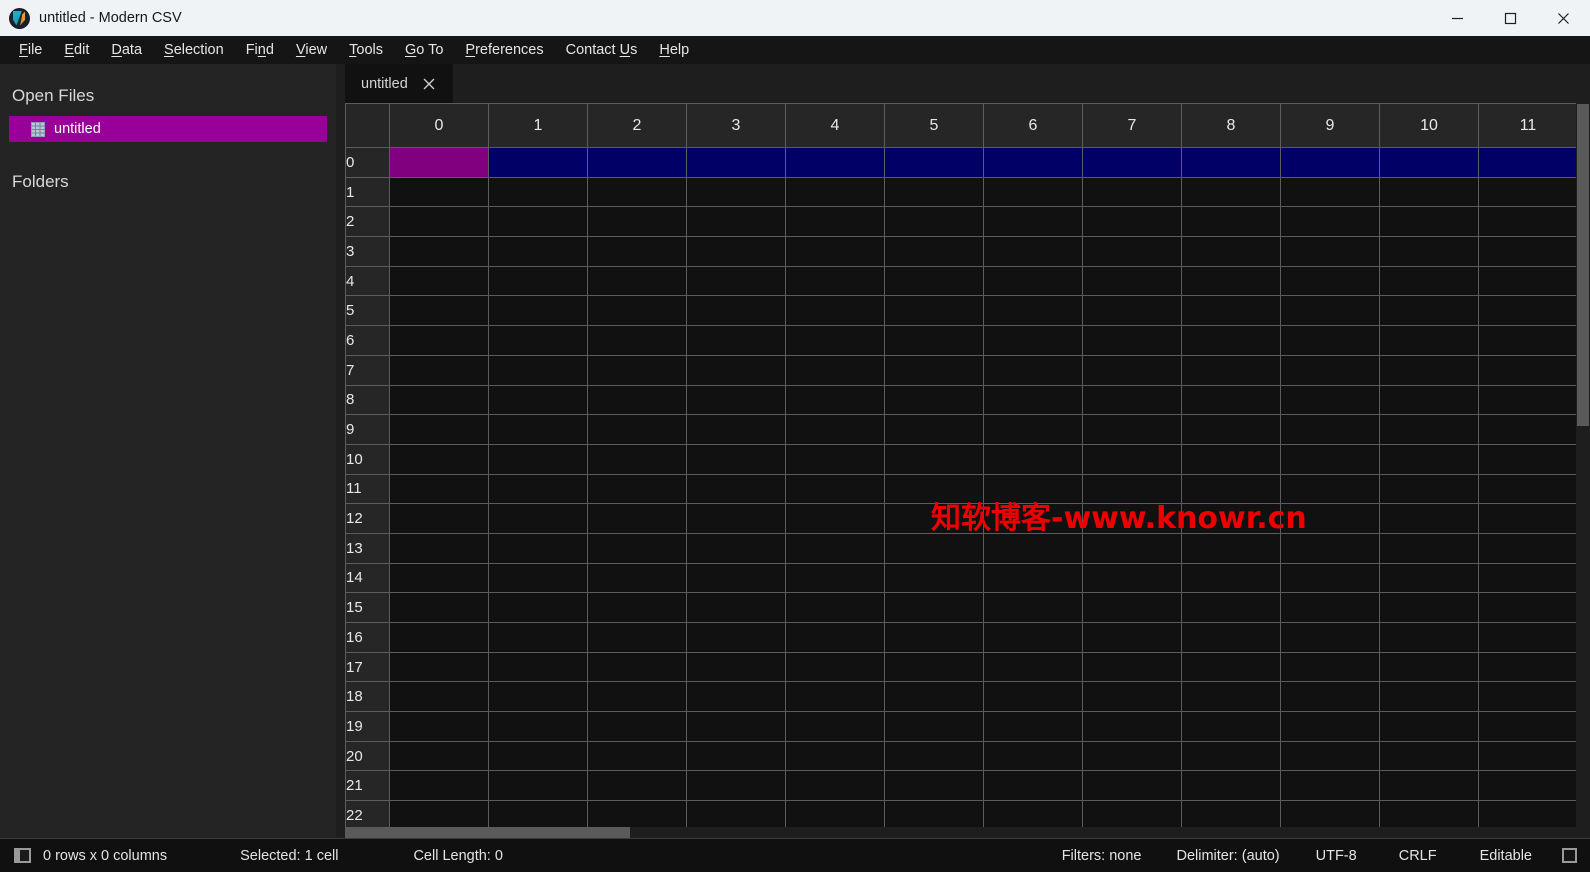 Image resolution: width=1590 pixels, height=872 pixels. I want to click on table-row: 7, so click(961, 370).